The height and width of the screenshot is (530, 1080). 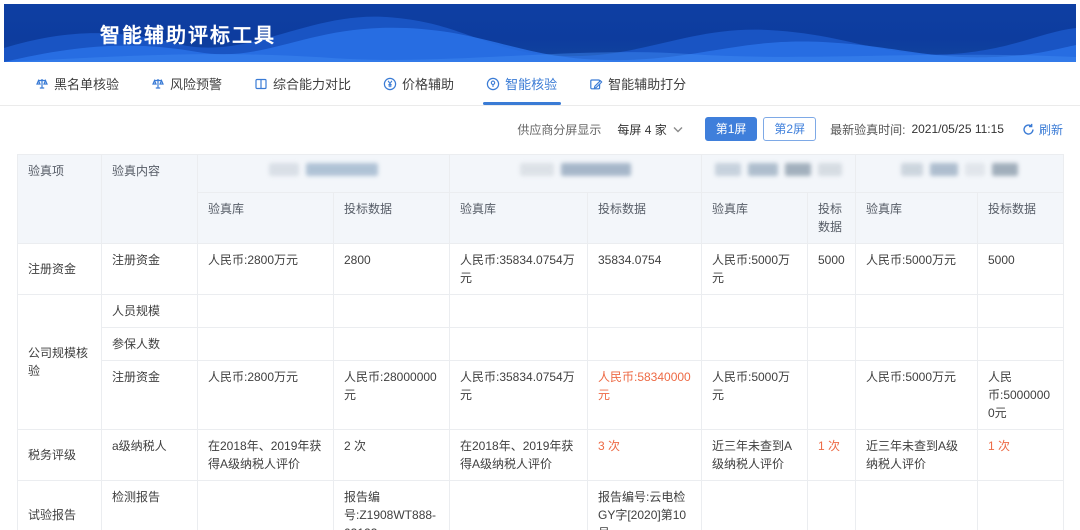 What do you see at coordinates (1028, 129) in the screenshot?
I see `refresh-icon` at bounding box center [1028, 129].